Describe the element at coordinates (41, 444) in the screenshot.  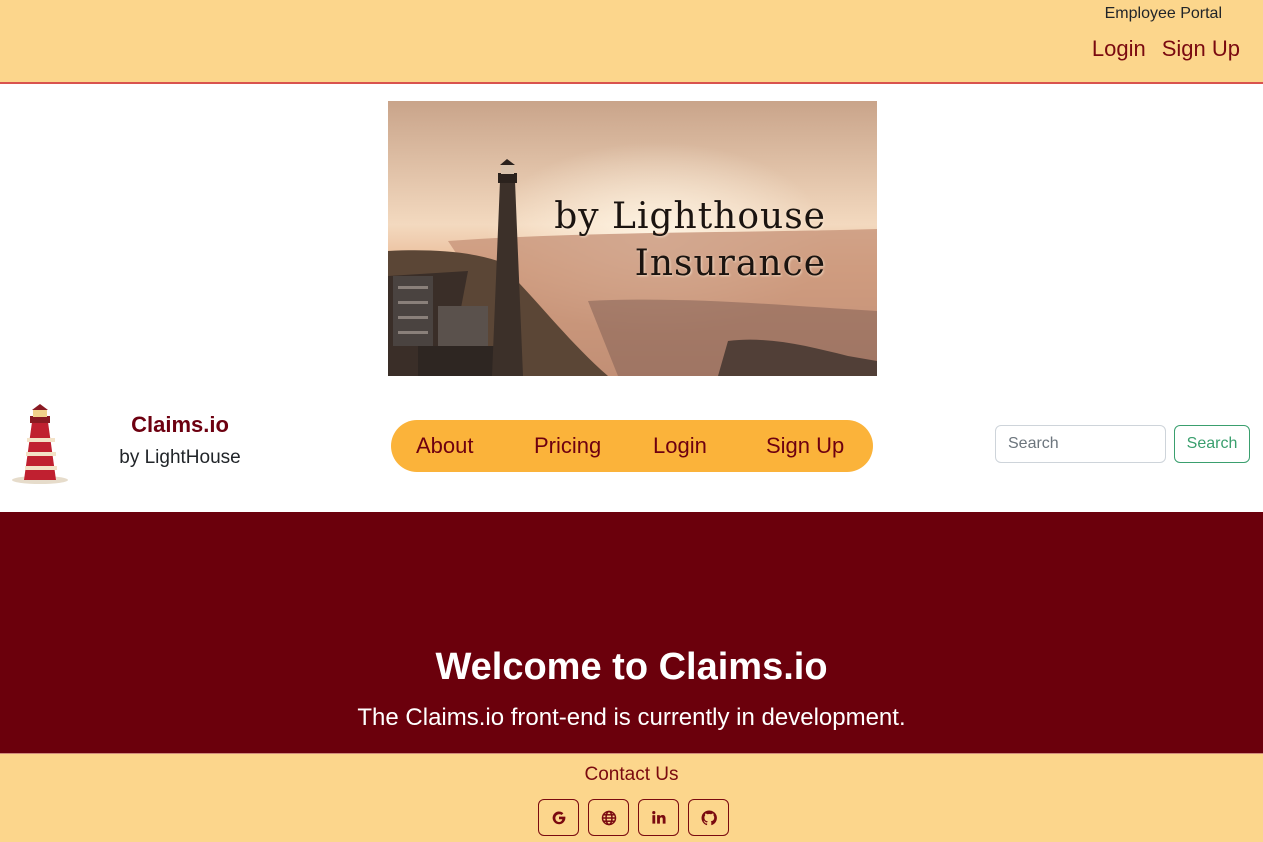
I see `lighthouse-logo-icon` at that location.